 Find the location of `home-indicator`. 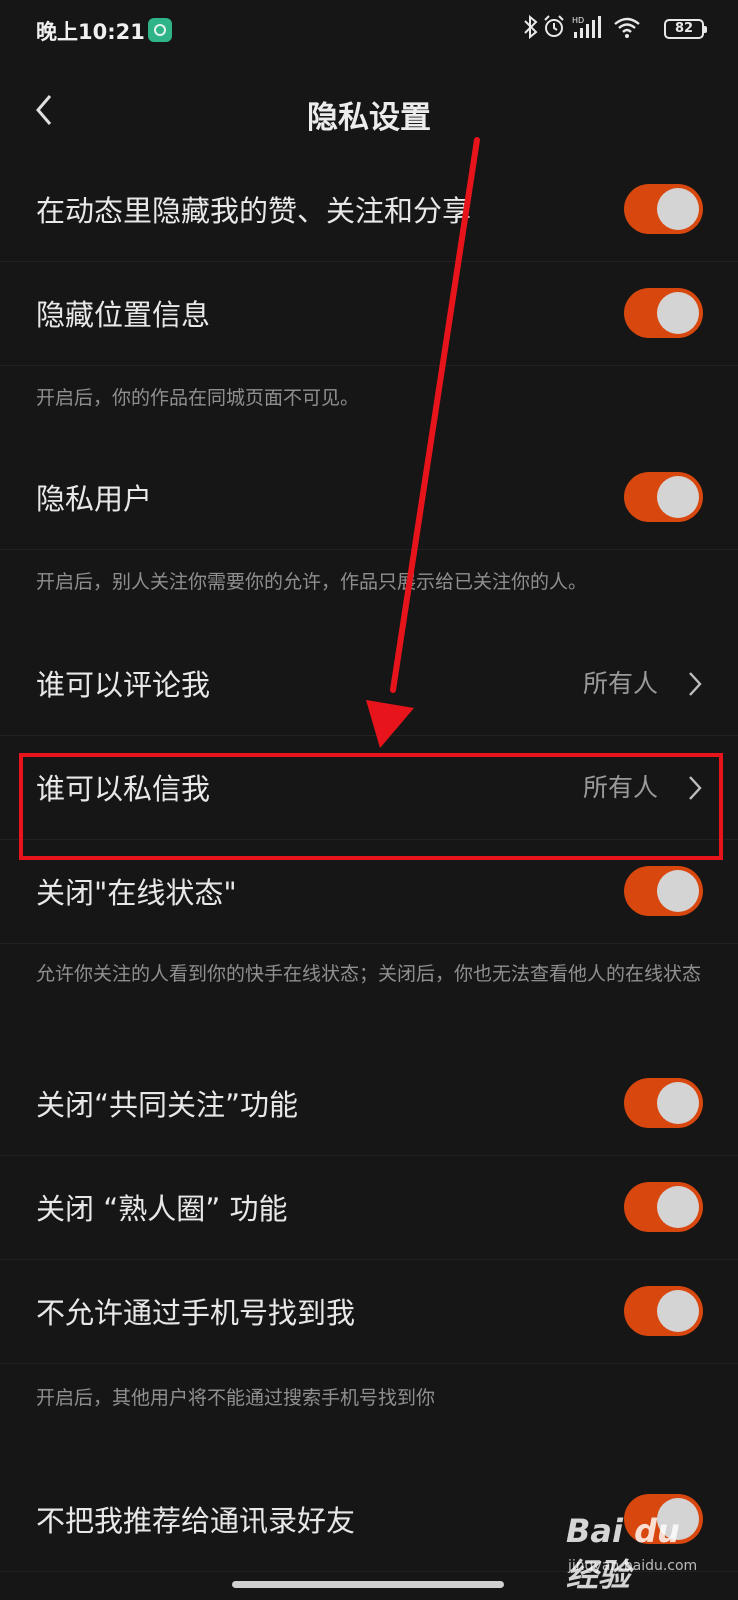

home-indicator is located at coordinates (368, 1584).